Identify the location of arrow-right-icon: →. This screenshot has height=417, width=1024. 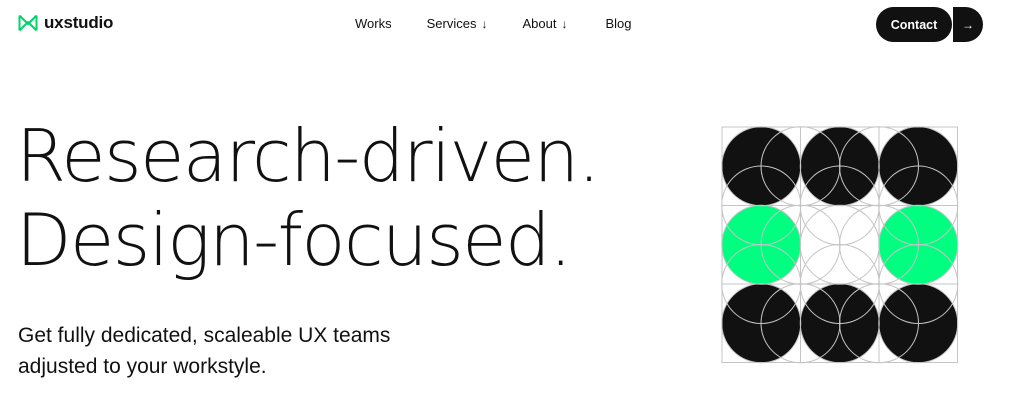
(968, 24).